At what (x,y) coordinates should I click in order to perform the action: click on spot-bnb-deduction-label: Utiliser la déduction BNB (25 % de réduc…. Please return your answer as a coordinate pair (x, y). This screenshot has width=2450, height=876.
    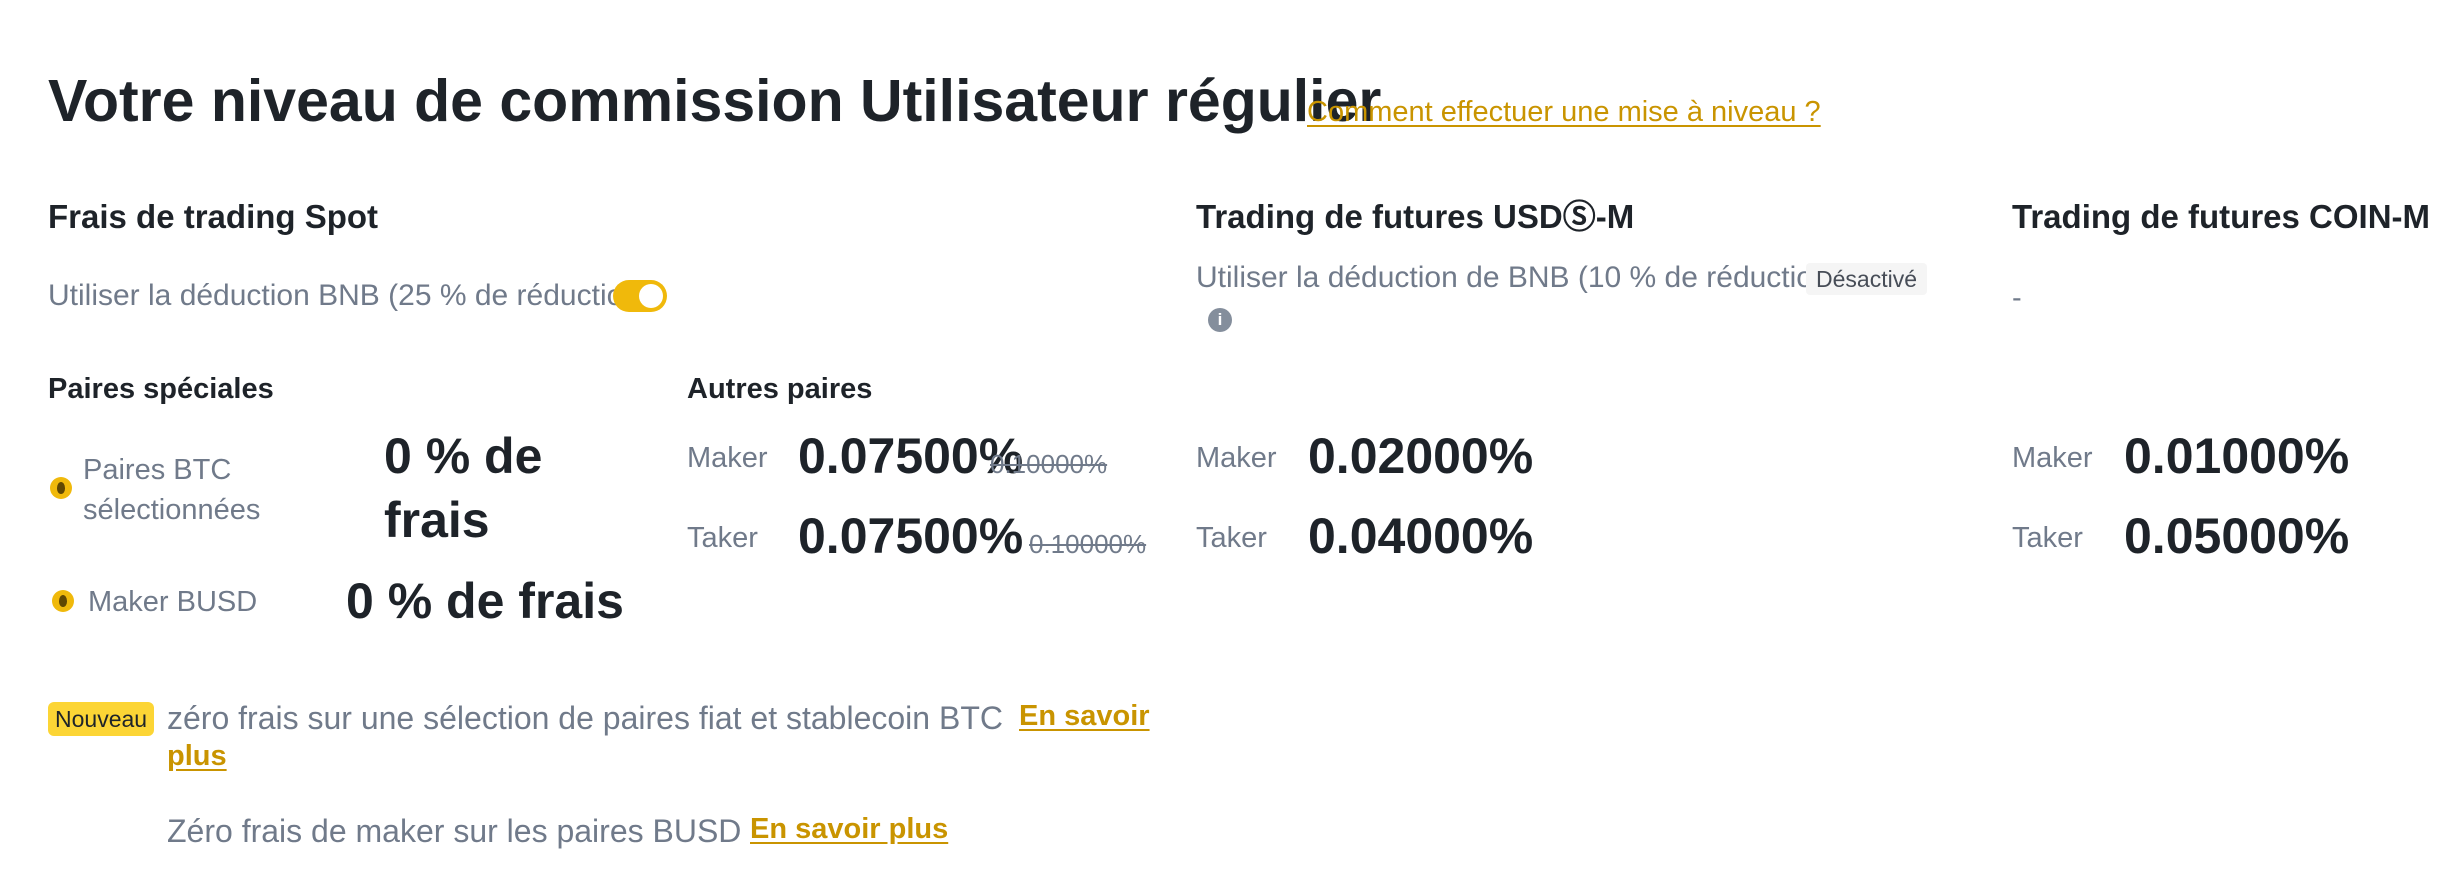
    Looking at the image, I should click on (349, 295).